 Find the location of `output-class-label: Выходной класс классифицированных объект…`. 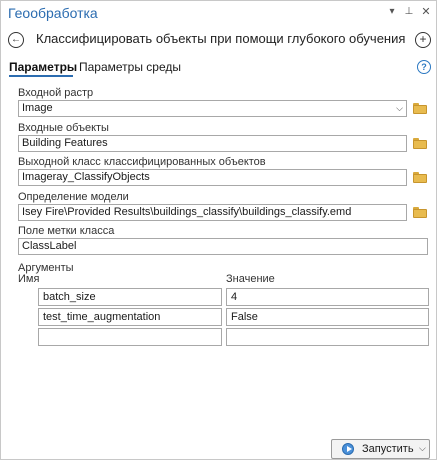

output-class-label: Выходной класс классифицированных объект… is located at coordinates (142, 162).